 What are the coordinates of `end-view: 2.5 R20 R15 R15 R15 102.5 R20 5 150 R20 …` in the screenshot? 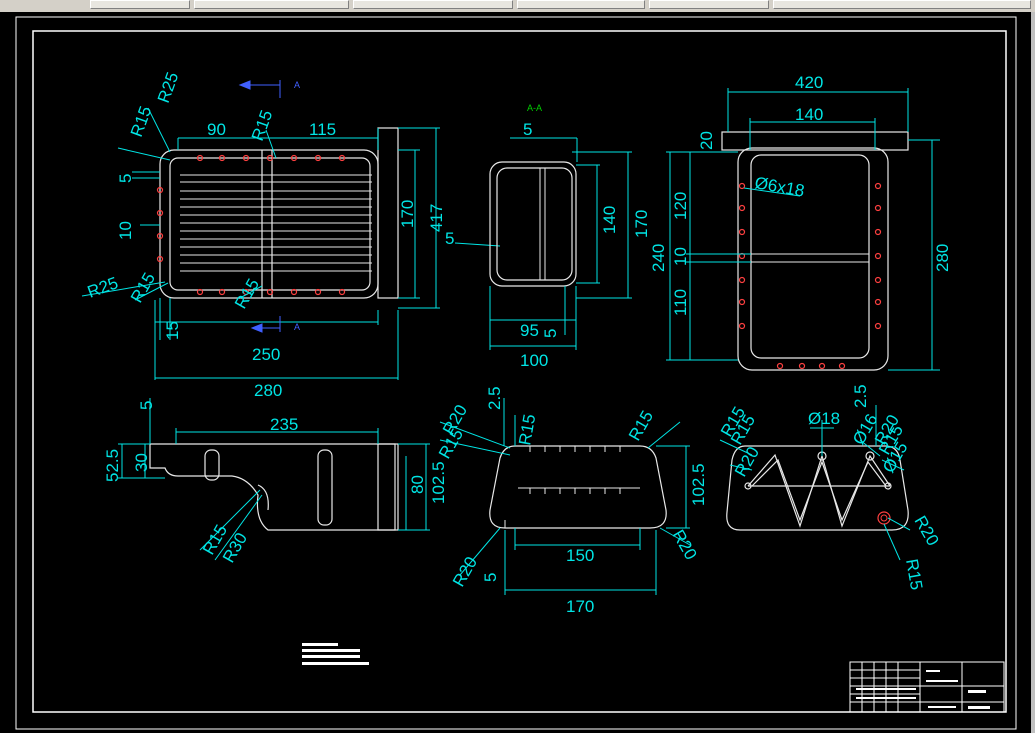 It's located at (571, 501).